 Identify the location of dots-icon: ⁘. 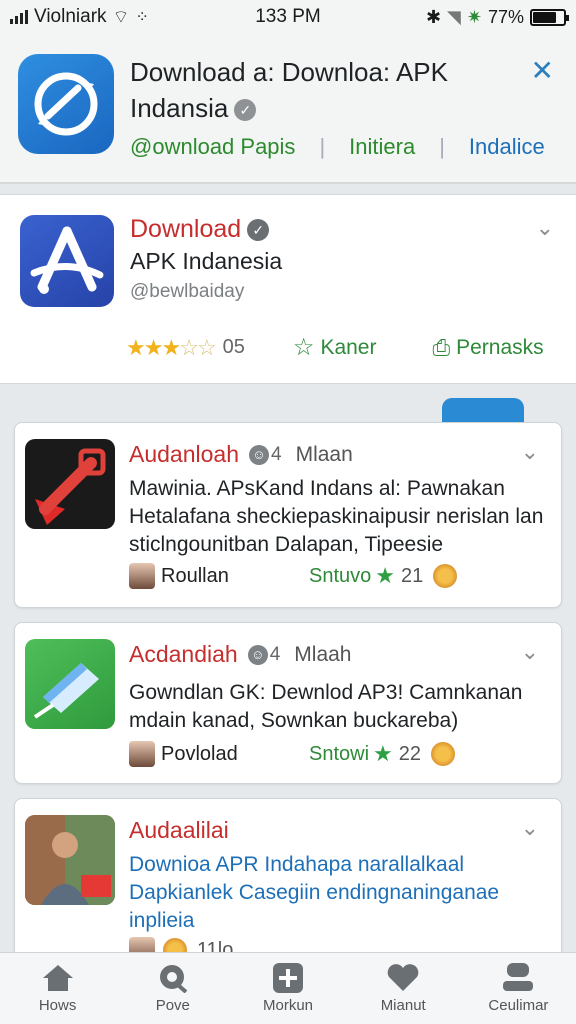
(142, 17).